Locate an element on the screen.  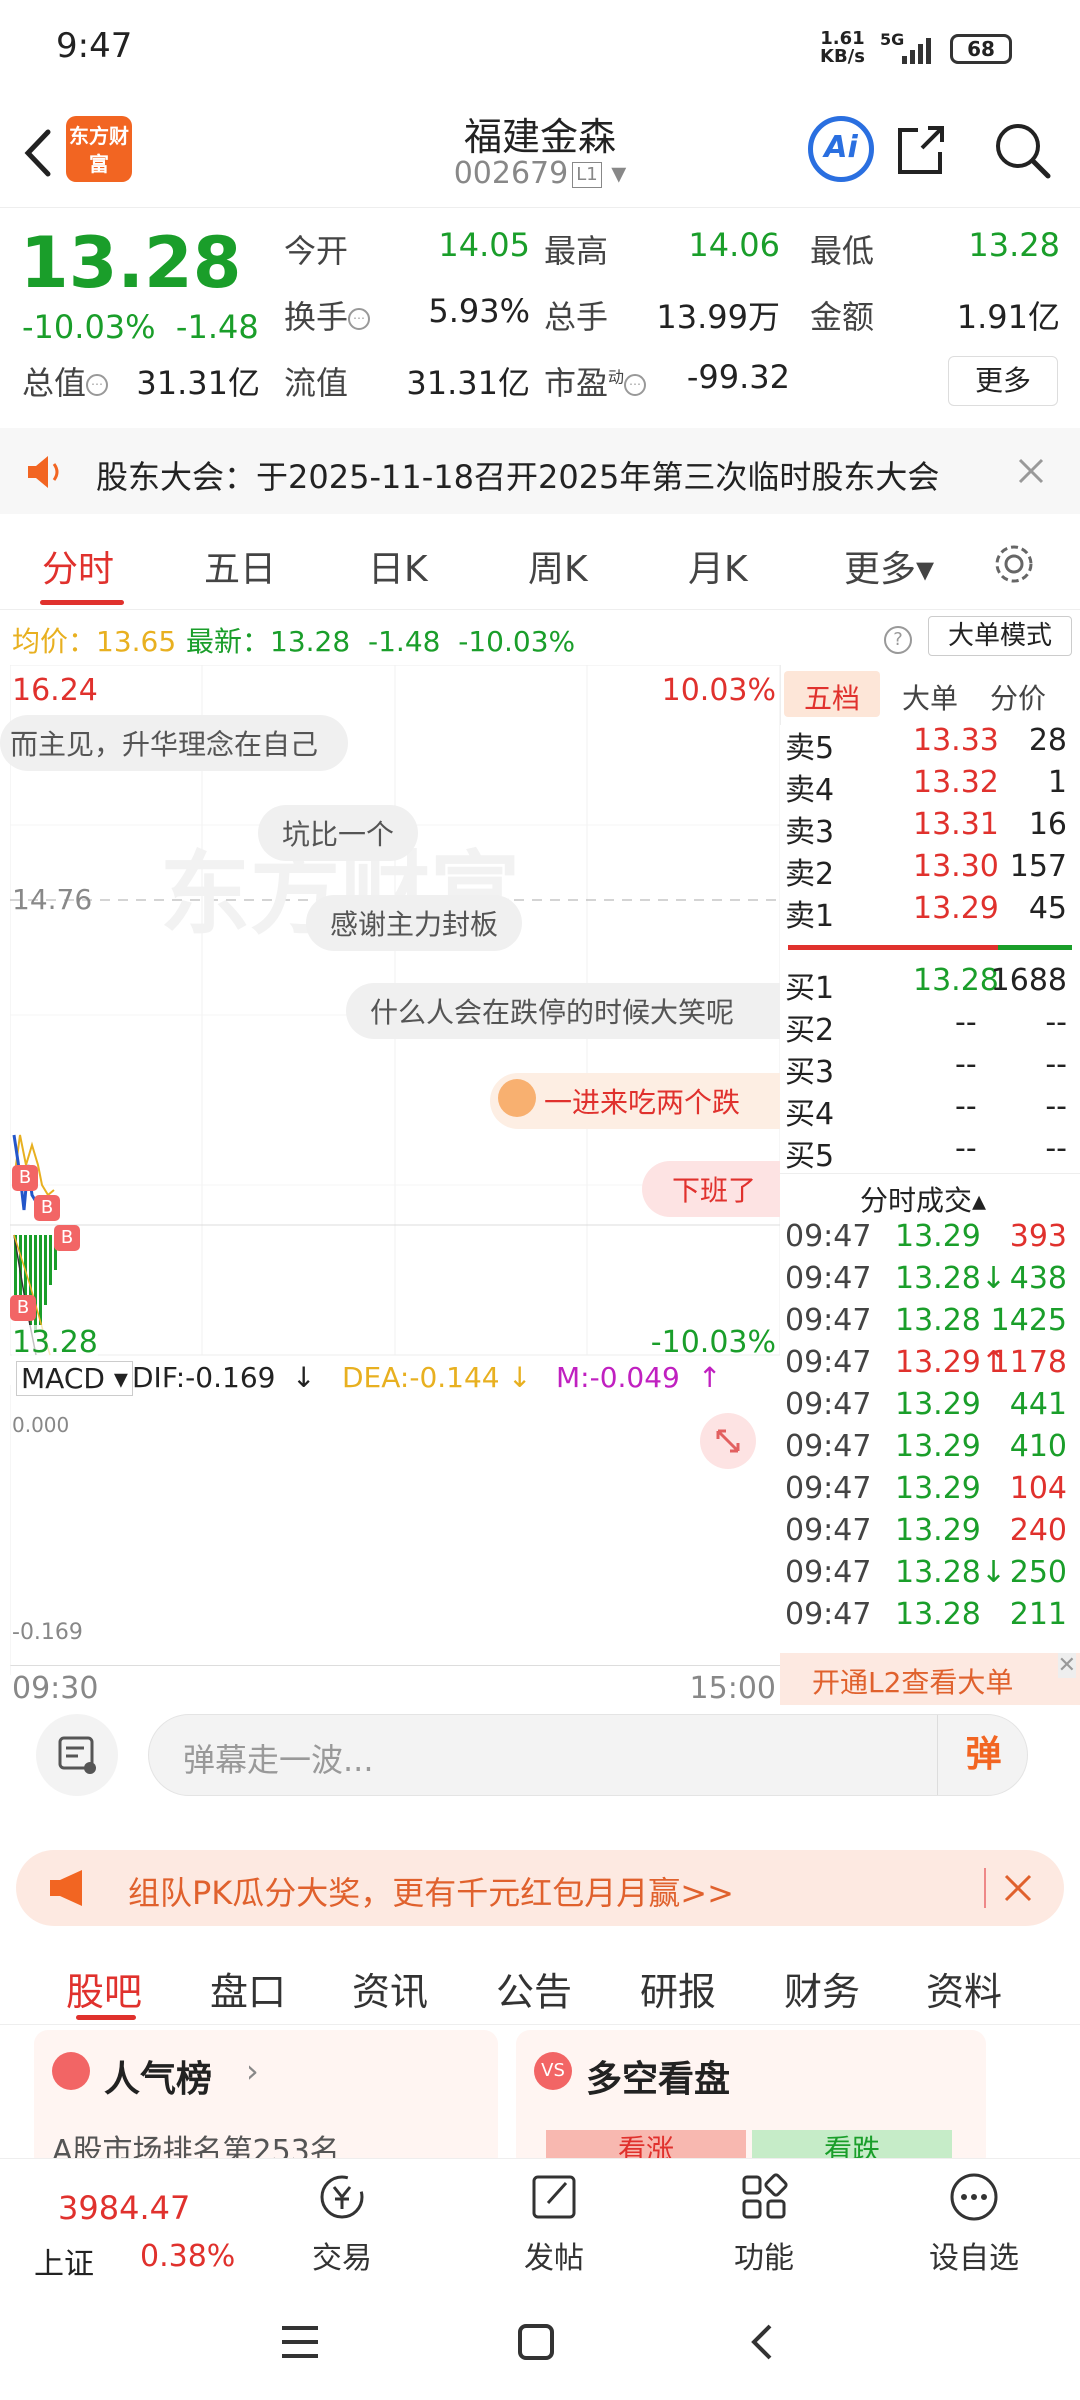
tab-news: 资讯 is located at coordinates (390, 1988).